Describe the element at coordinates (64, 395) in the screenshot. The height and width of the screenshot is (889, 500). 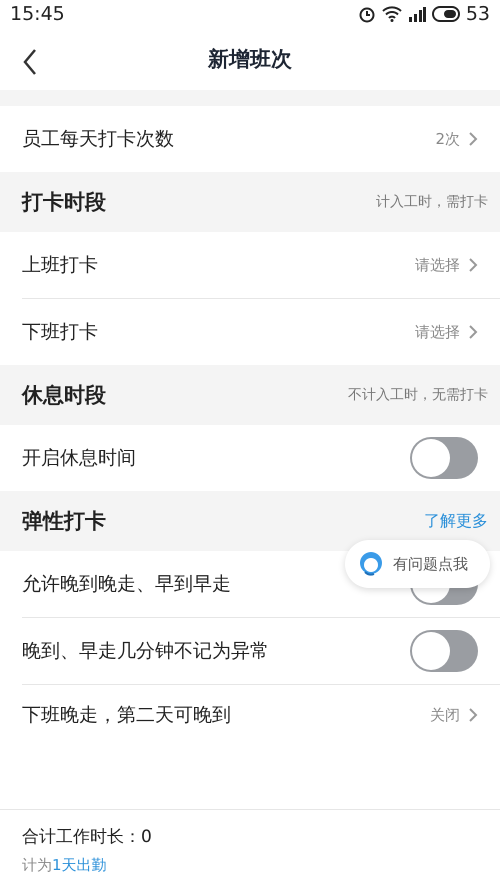
I see `section-title: 休息时段` at that location.